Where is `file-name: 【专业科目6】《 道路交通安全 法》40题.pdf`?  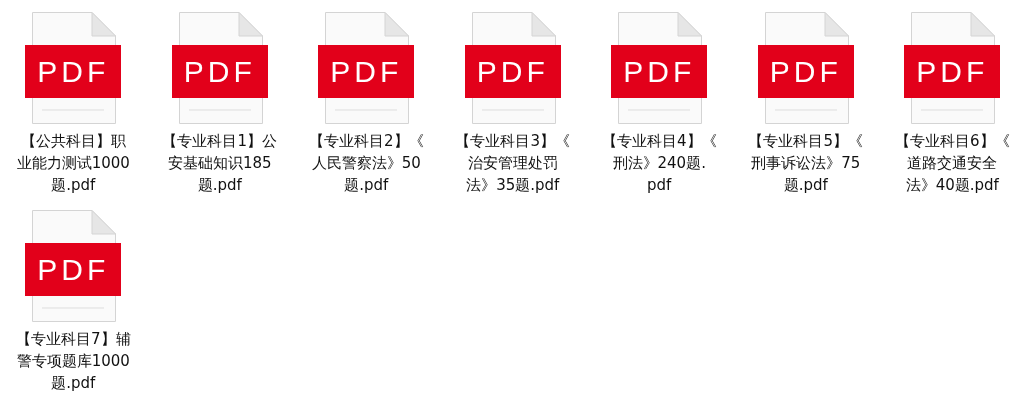 file-name: 【专业科目6】《 道路交通安全 法》40题.pdf is located at coordinates (952, 163).